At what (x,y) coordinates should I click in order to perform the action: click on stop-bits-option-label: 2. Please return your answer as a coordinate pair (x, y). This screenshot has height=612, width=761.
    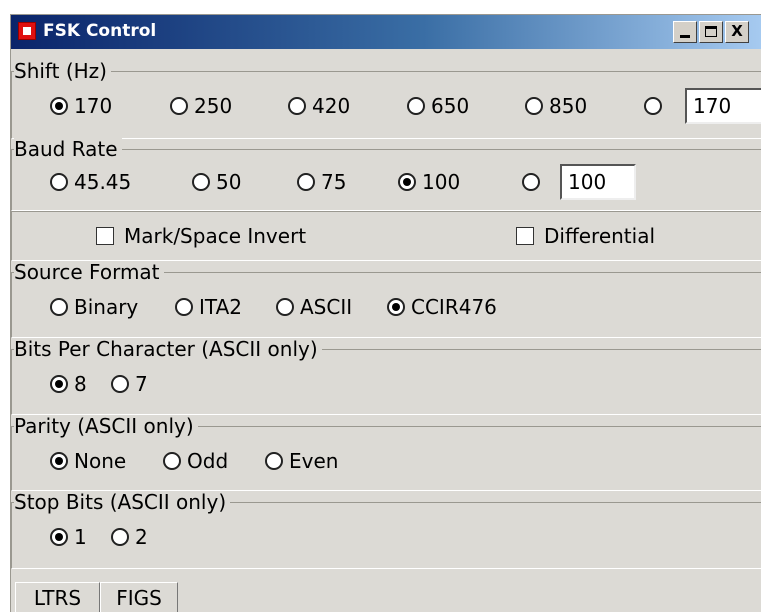
    Looking at the image, I should click on (141, 537).